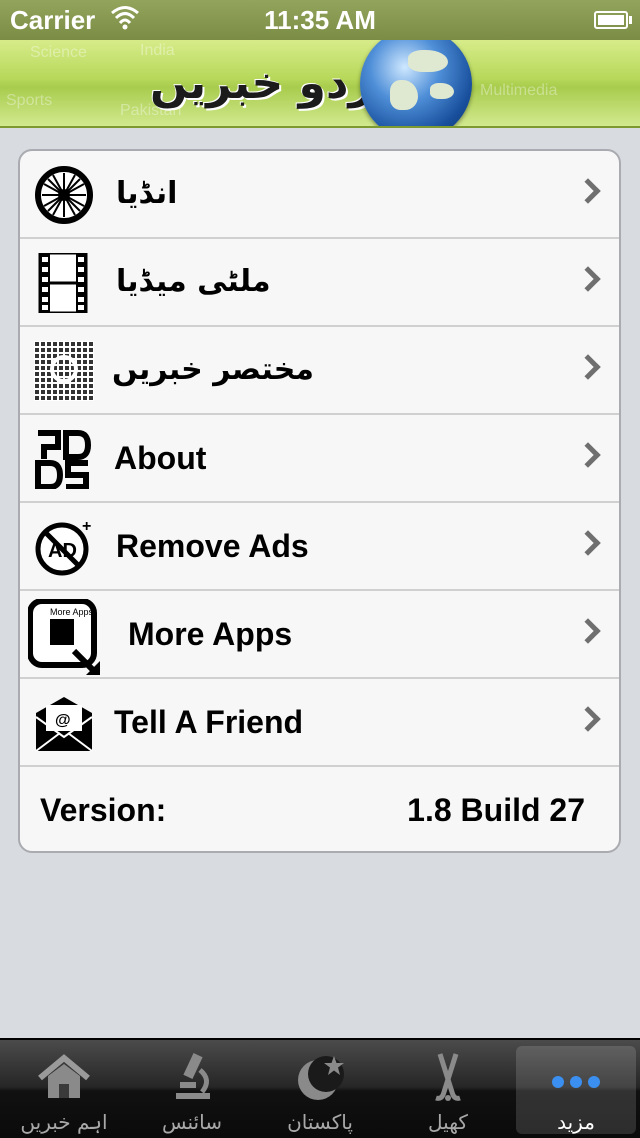 This screenshot has width=640, height=1138. What do you see at coordinates (576, 1122) in the screenshot?
I see `tab-label: مزید` at bounding box center [576, 1122].